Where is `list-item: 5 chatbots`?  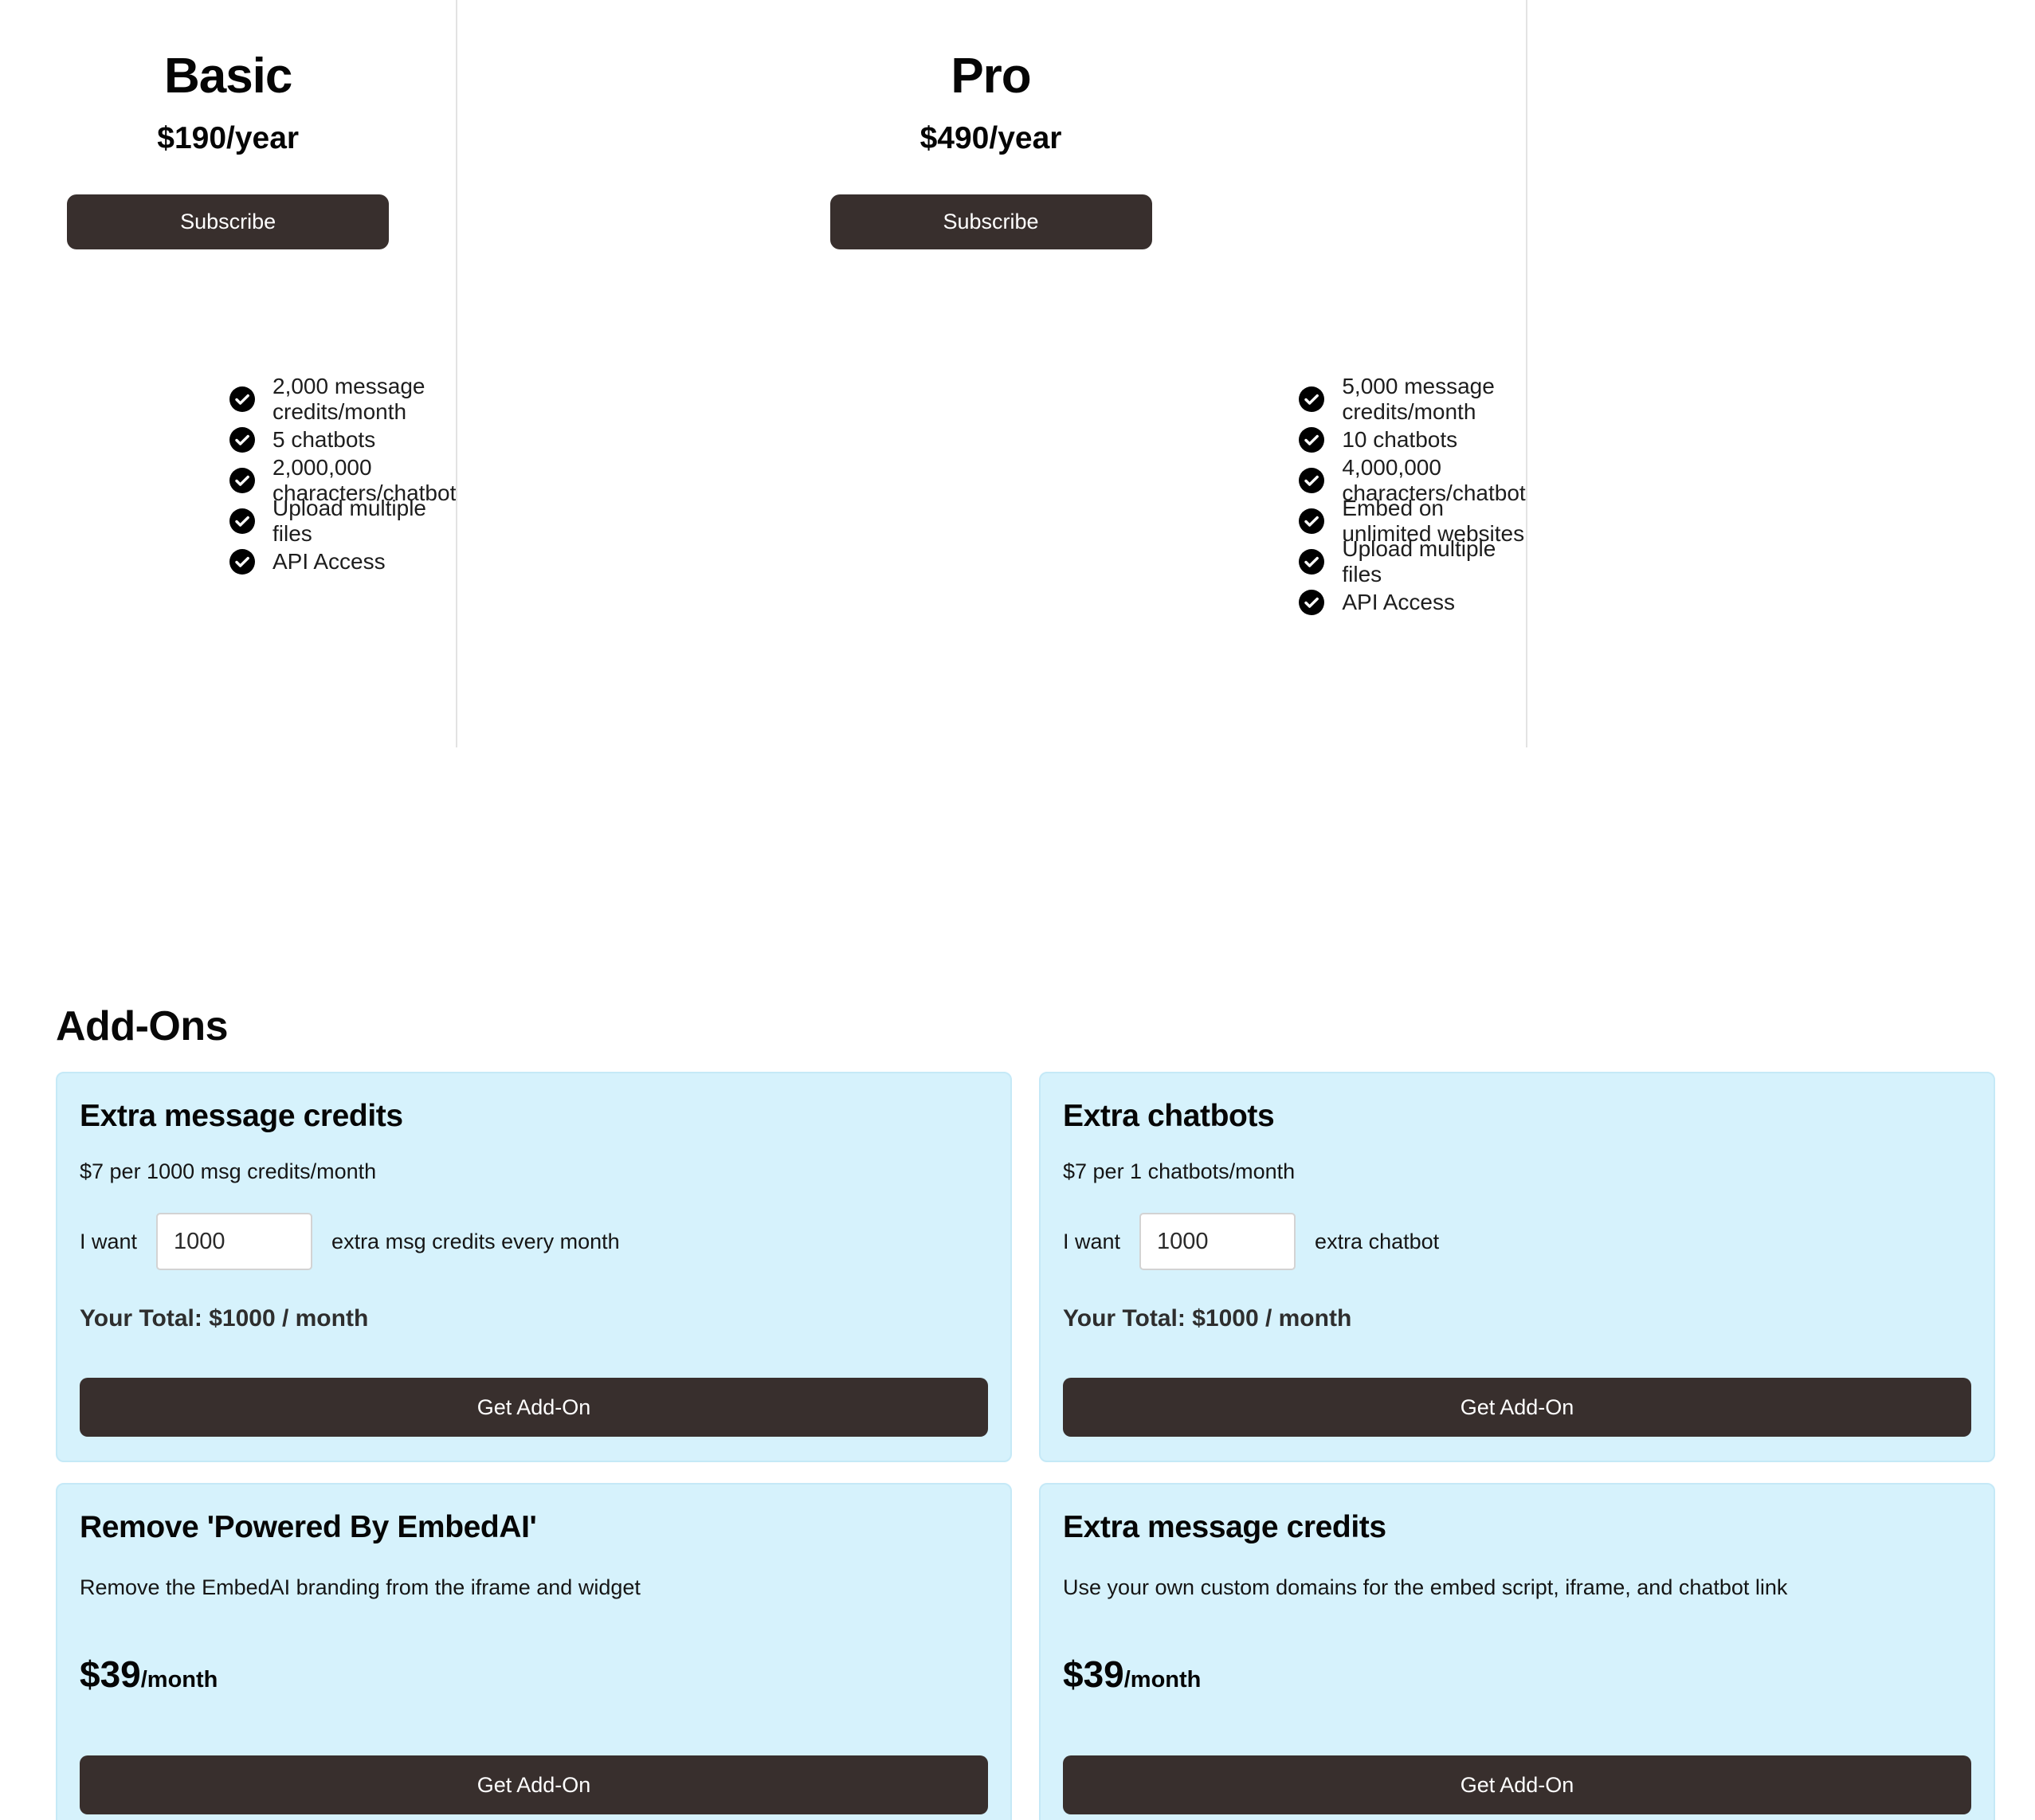
list-item: 5 chatbots is located at coordinates (343, 439).